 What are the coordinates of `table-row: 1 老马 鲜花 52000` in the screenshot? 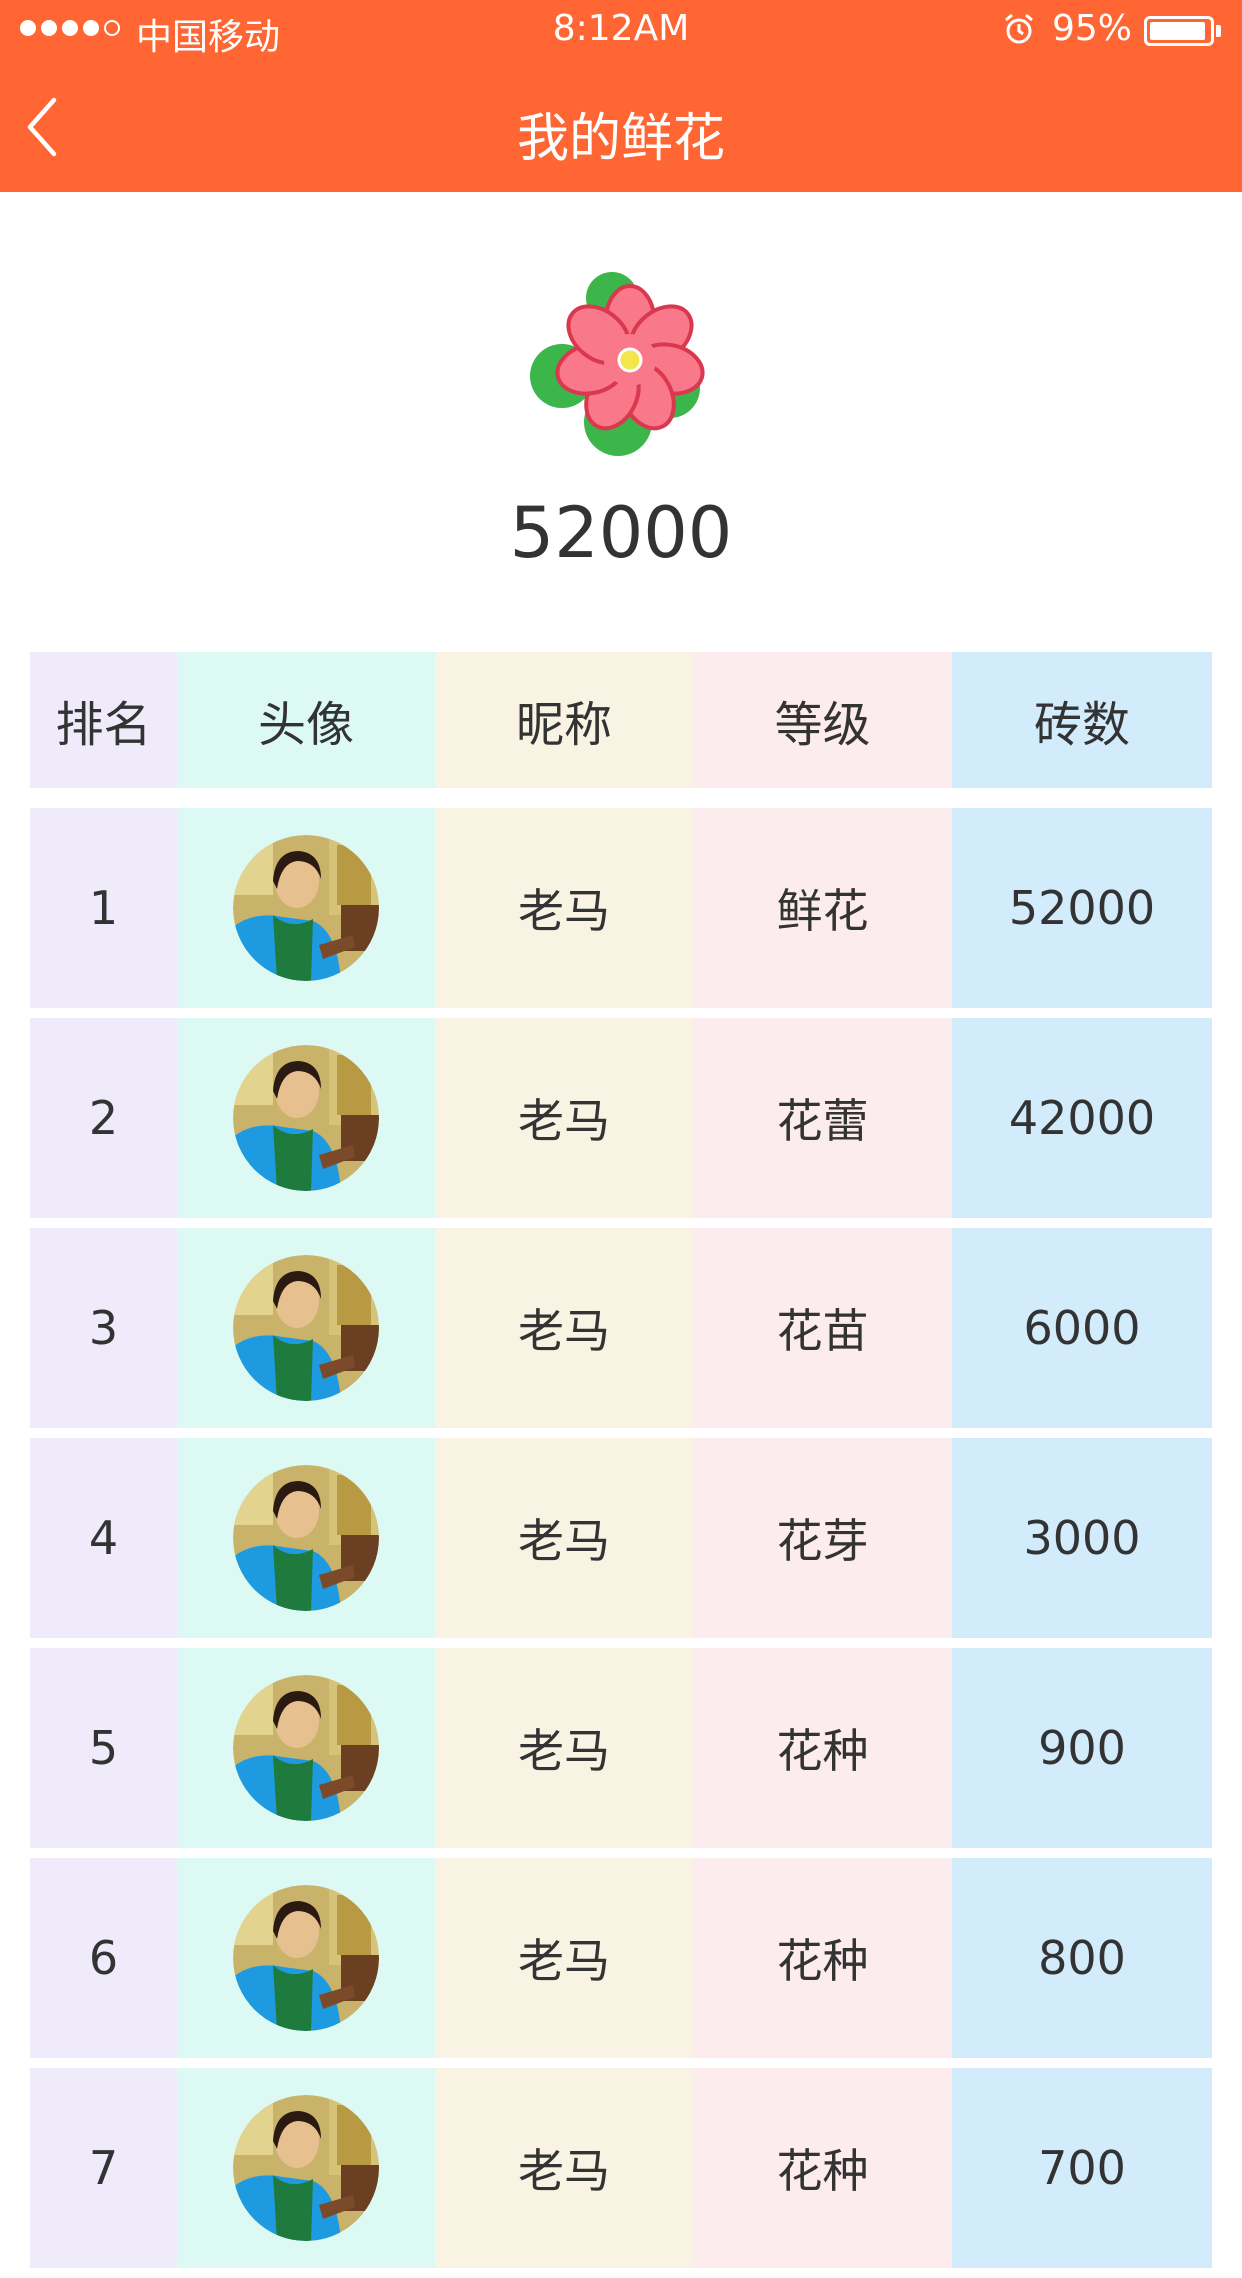 It's located at (621, 908).